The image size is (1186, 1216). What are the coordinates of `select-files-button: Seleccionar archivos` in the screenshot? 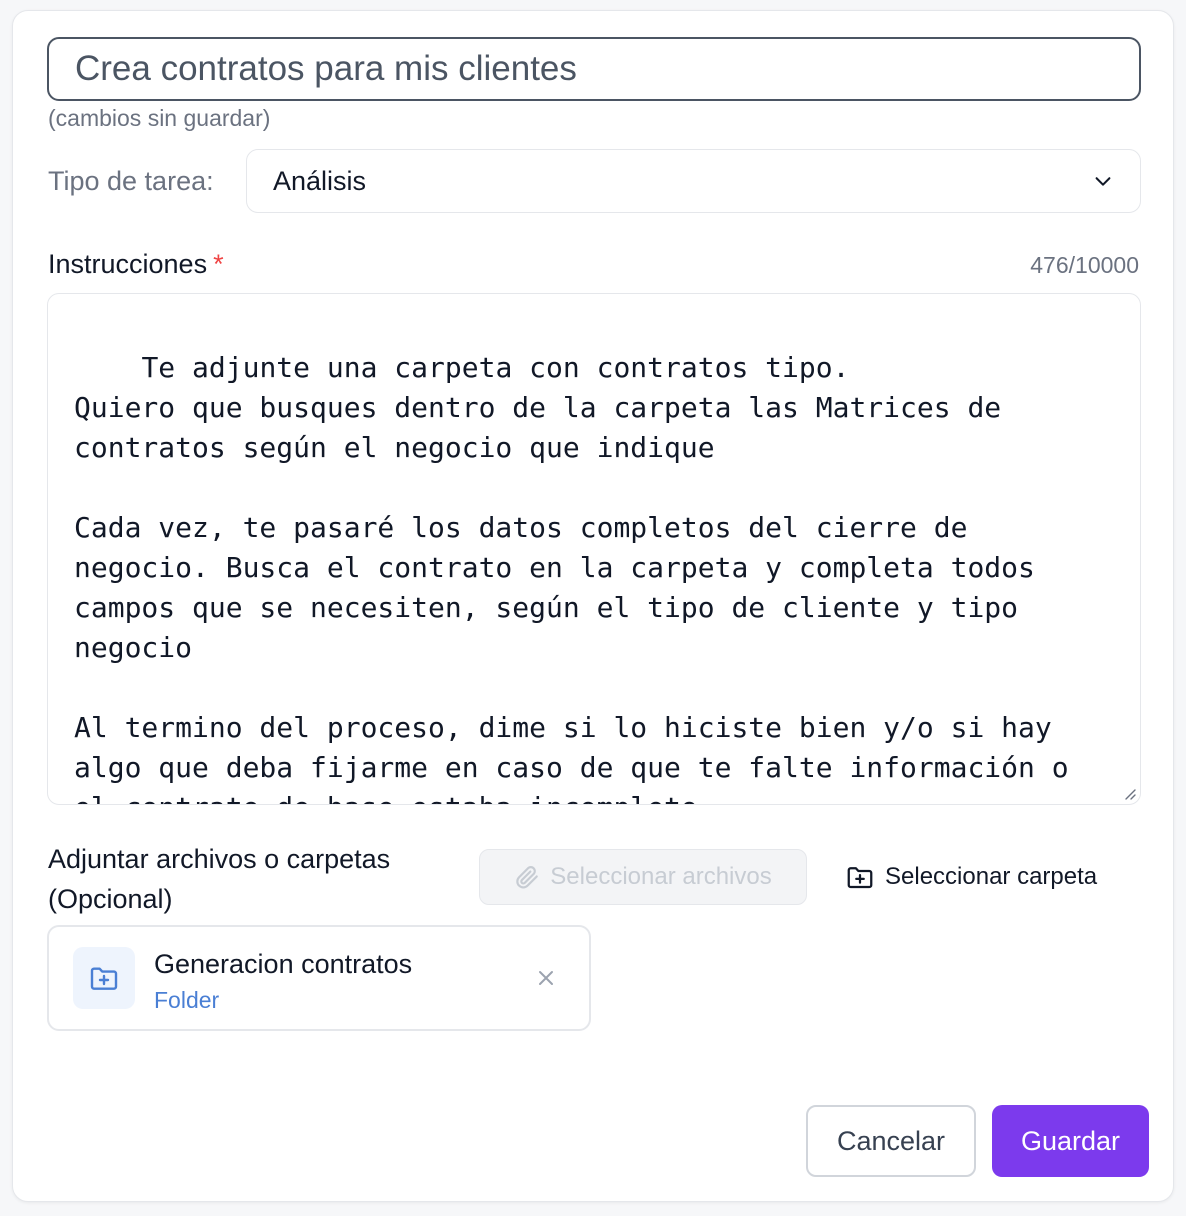 It's located at (643, 877).